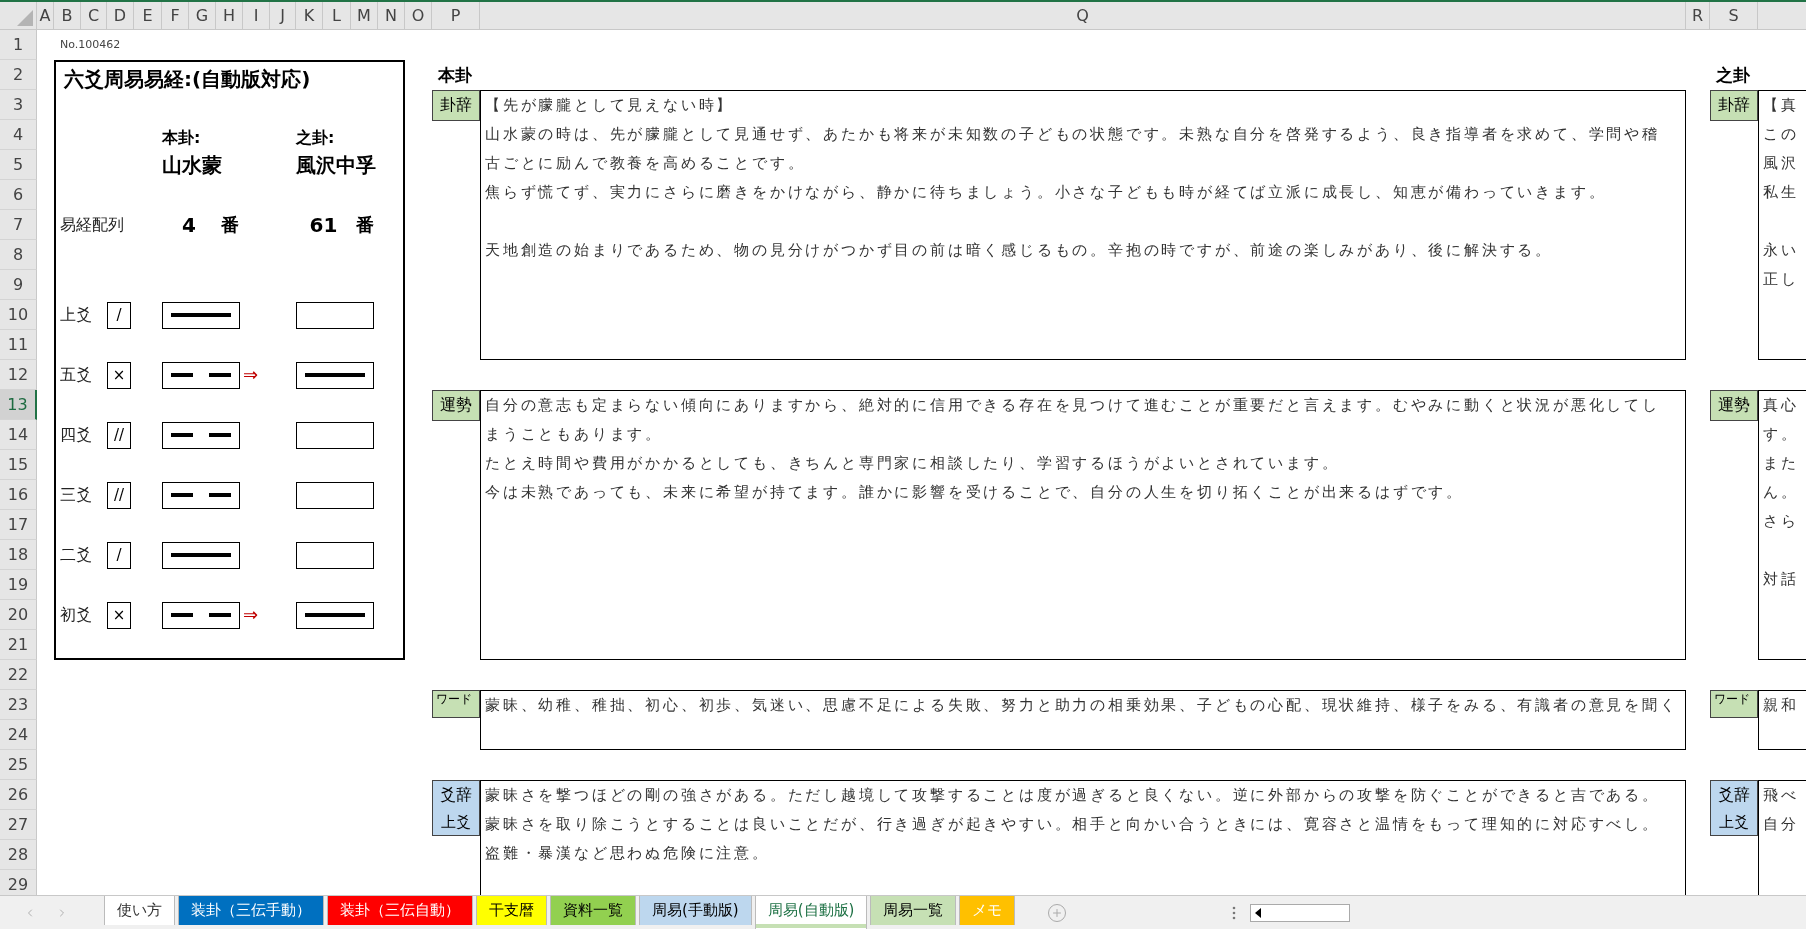 The height and width of the screenshot is (929, 1806). Describe the element at coordinates (187, 78) in the screenshot. I see `panel-title: 六爻周易易経:(自動版対応)` at that location.